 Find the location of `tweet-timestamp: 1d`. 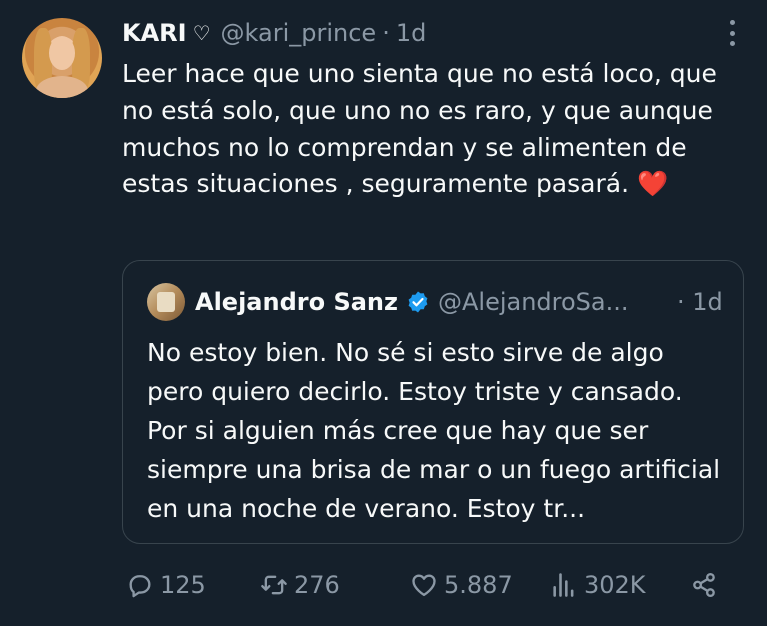

tweet-timestamp: 1d is located at coordinates (411, 33).